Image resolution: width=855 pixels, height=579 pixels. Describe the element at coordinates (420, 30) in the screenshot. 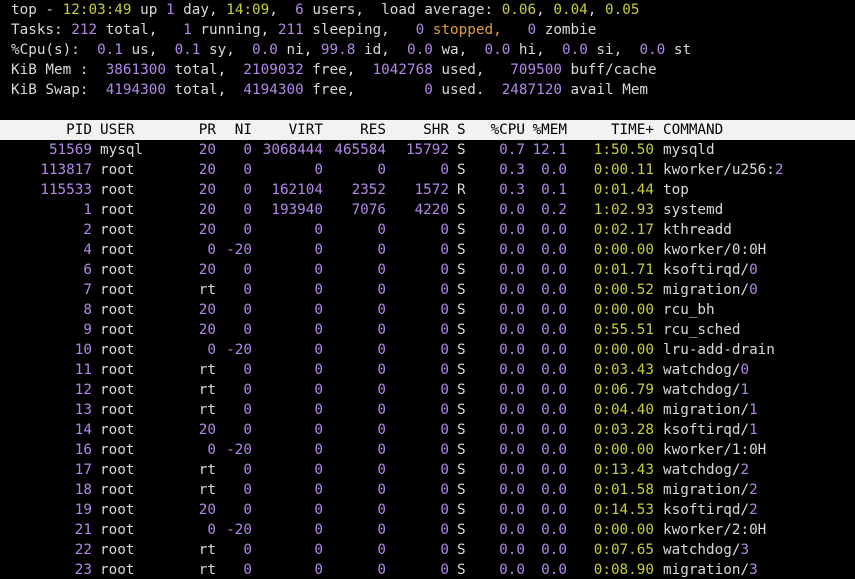

I see `tasks-stopped: 0` at that location.